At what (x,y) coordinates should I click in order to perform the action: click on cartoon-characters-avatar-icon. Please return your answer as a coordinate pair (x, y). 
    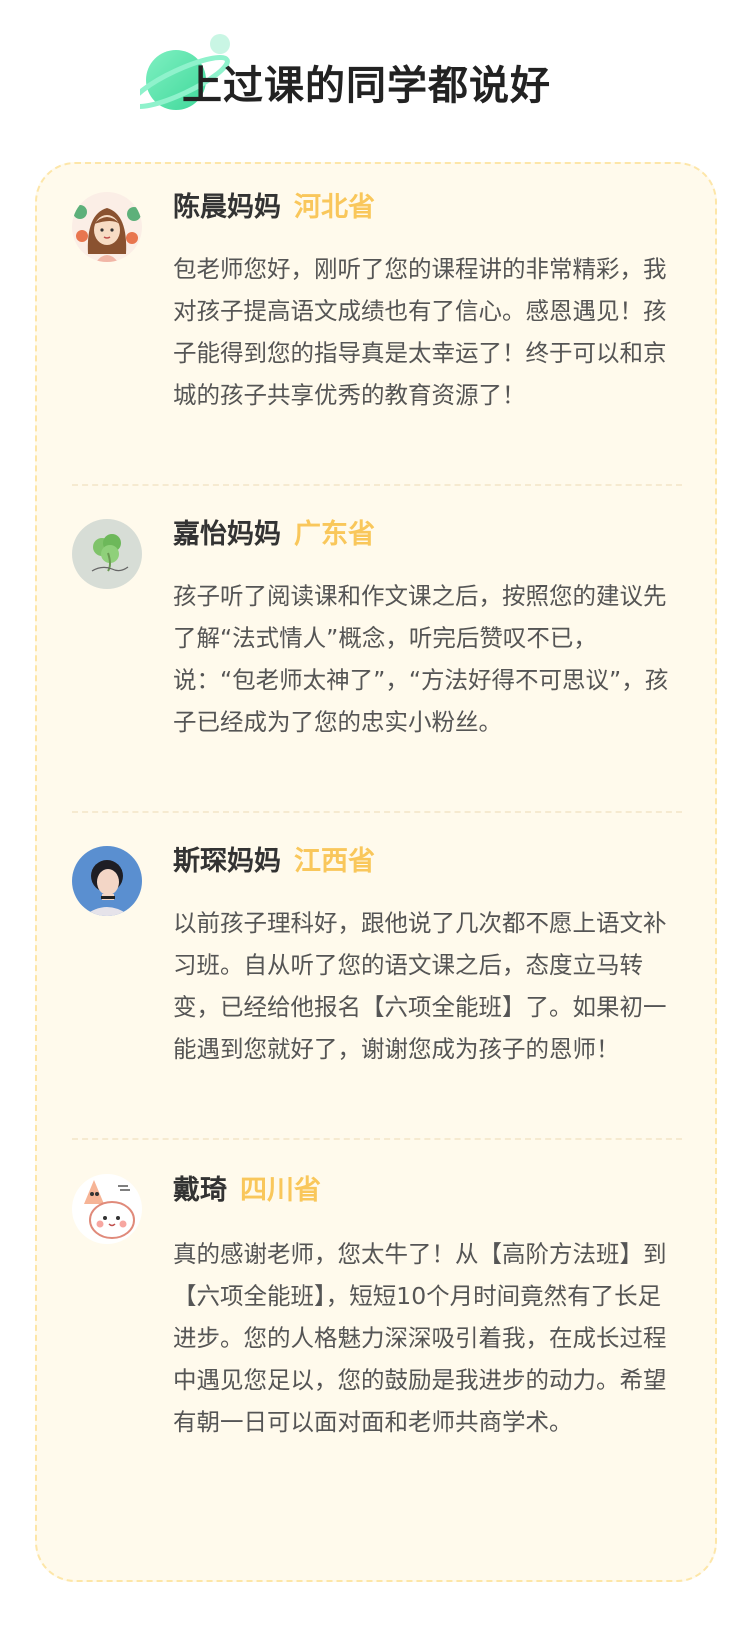
    Looking at the image, I should click on (107, 1209).